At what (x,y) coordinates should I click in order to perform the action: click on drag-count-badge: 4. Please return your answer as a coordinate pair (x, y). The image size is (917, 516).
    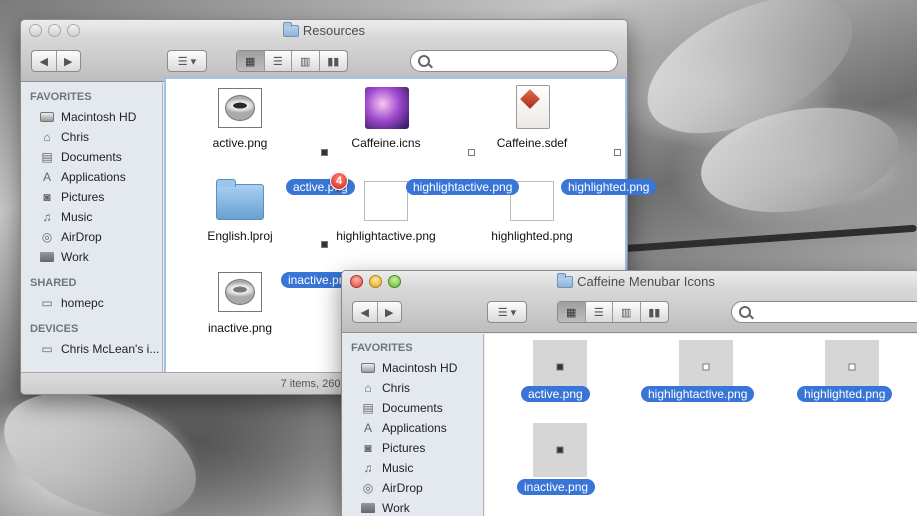
    Looking at the image, I should click on (339, 181).